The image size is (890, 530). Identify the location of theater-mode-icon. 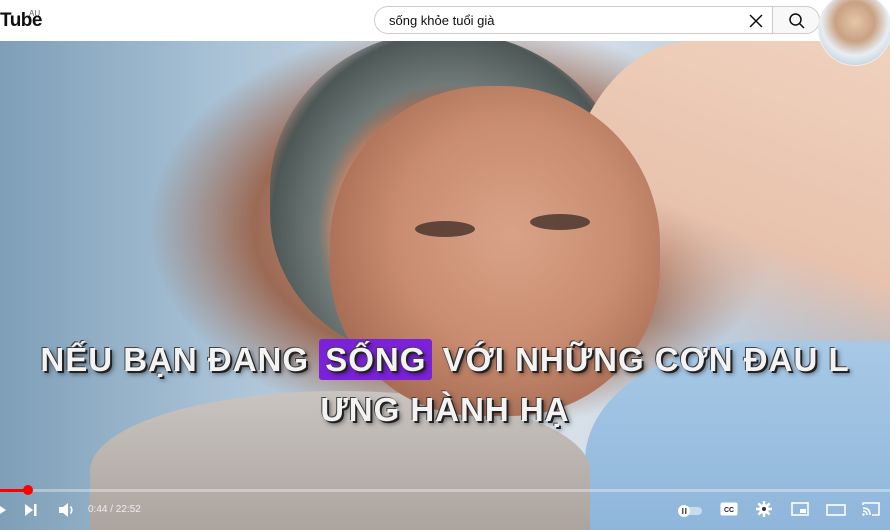
(836, 510).